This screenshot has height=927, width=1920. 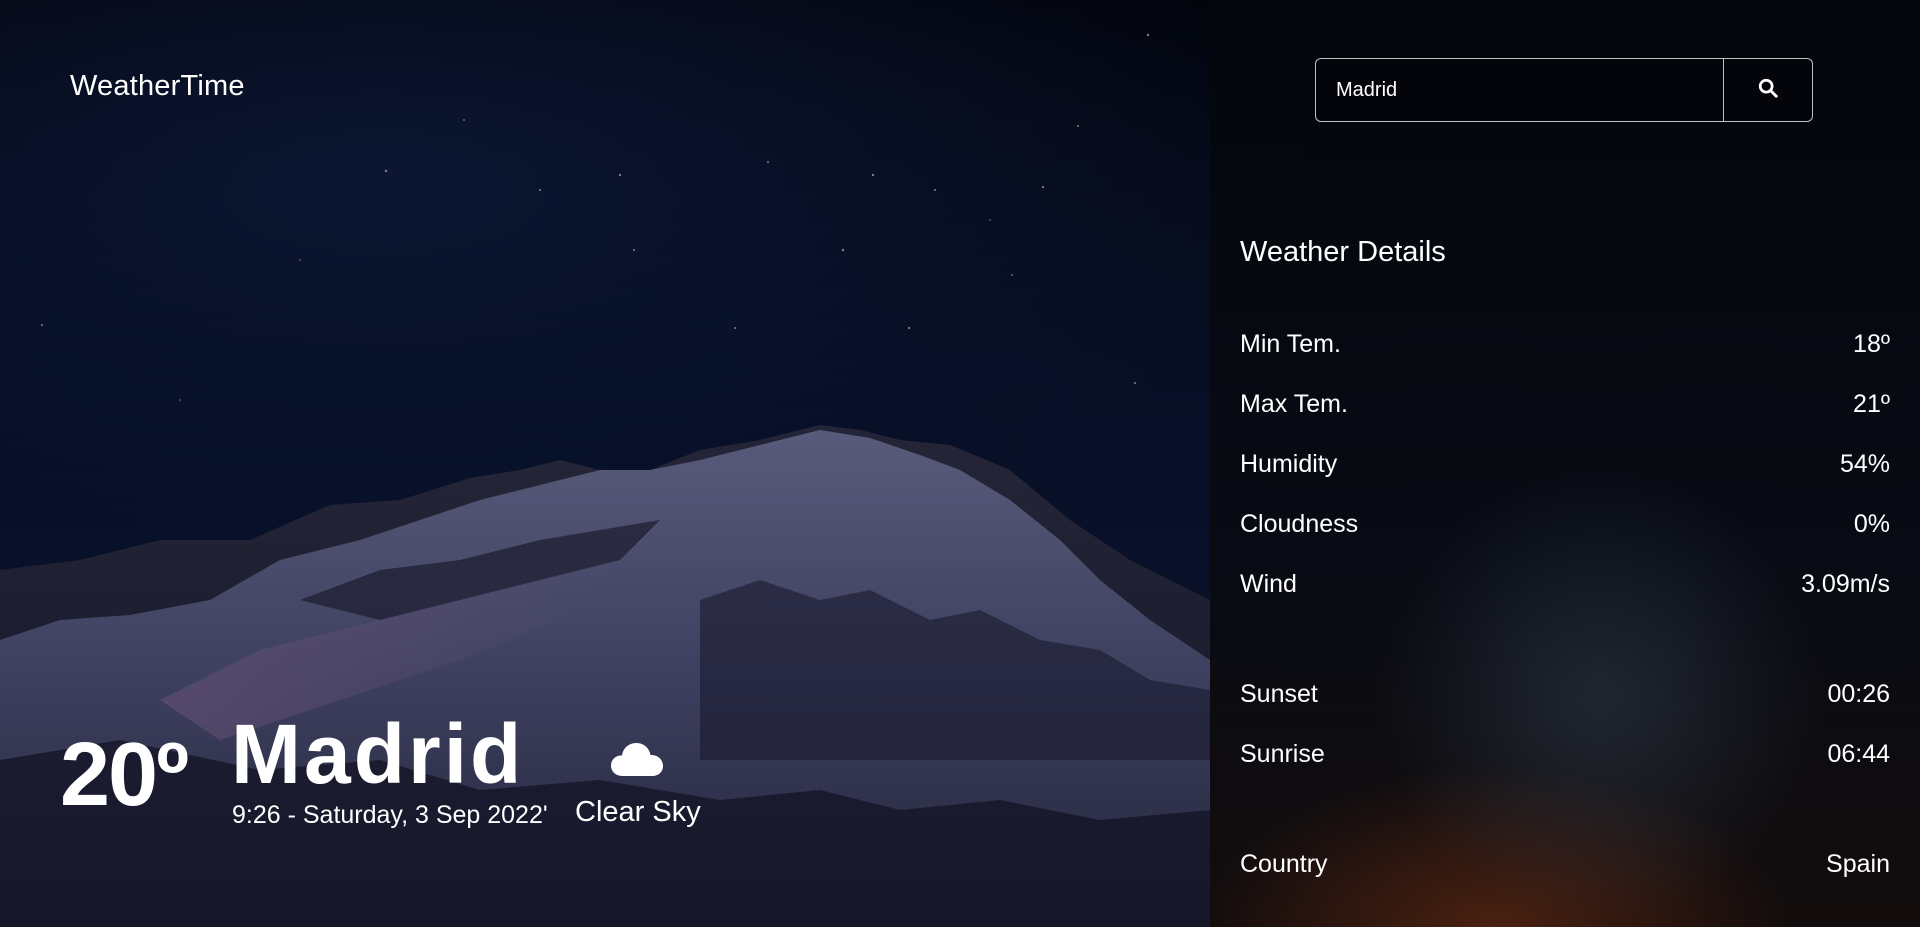 What do you see at coordinates (1343, 252) in the screenshot?
I see `weather-details-title: Weather Details` at bounding box center [1343, 252].